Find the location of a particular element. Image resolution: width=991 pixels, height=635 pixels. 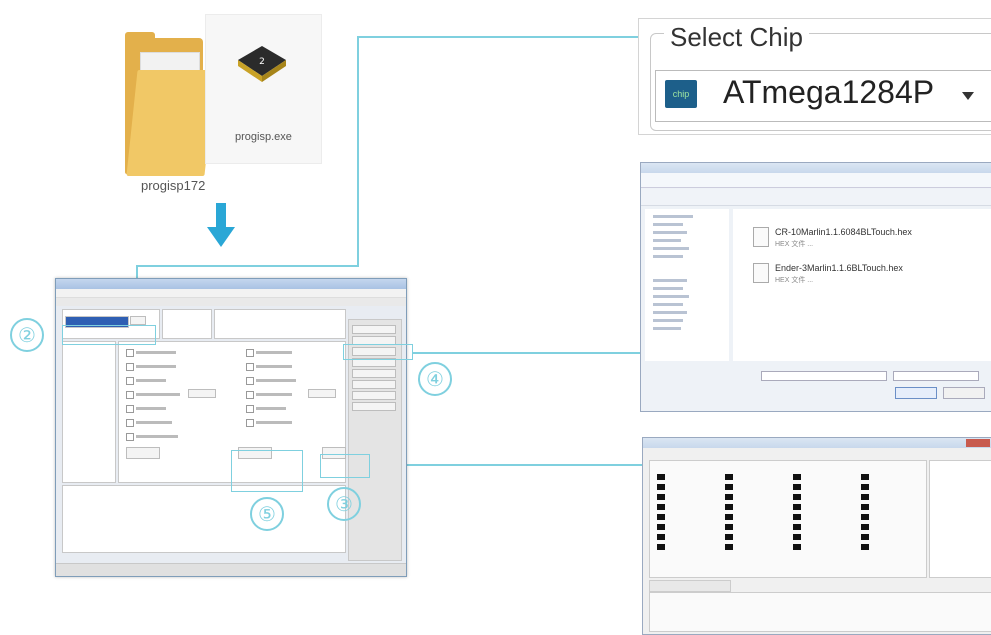

file-name: Ender-3Marlin1.1.6BLTouch.hex is located at coordinates (839, 268).